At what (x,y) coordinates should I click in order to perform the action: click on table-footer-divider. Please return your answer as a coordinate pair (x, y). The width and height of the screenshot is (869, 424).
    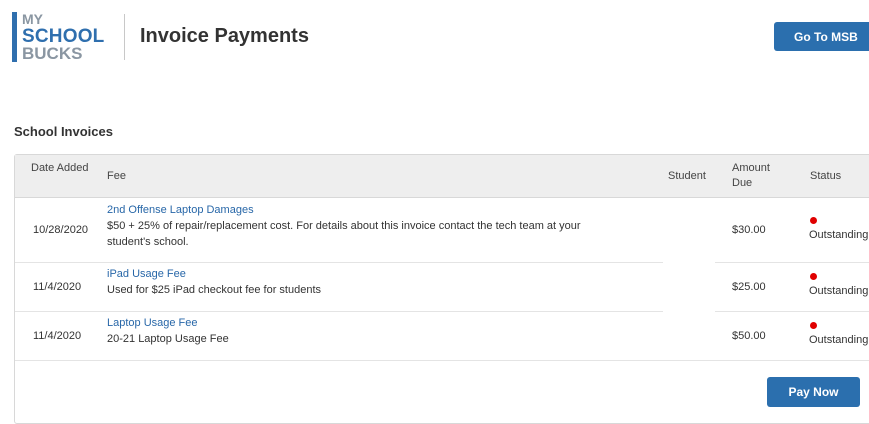
    Looking at the image, I should click on (442, 360).